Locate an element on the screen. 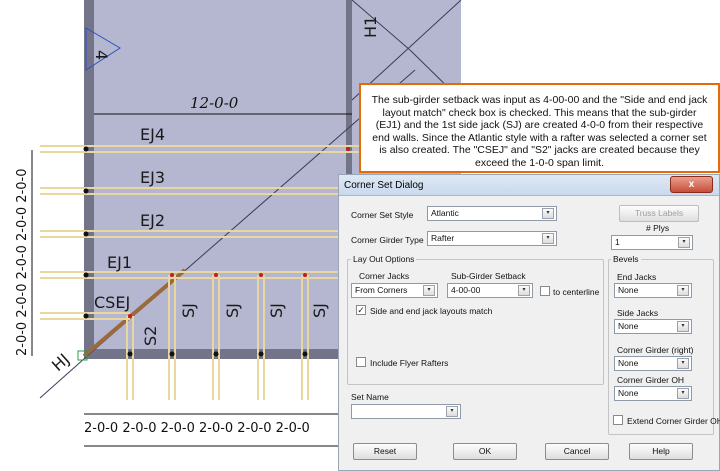 This screenshot has width=720, height=471. label-s2: S2 is located at coordinates (150, 336).